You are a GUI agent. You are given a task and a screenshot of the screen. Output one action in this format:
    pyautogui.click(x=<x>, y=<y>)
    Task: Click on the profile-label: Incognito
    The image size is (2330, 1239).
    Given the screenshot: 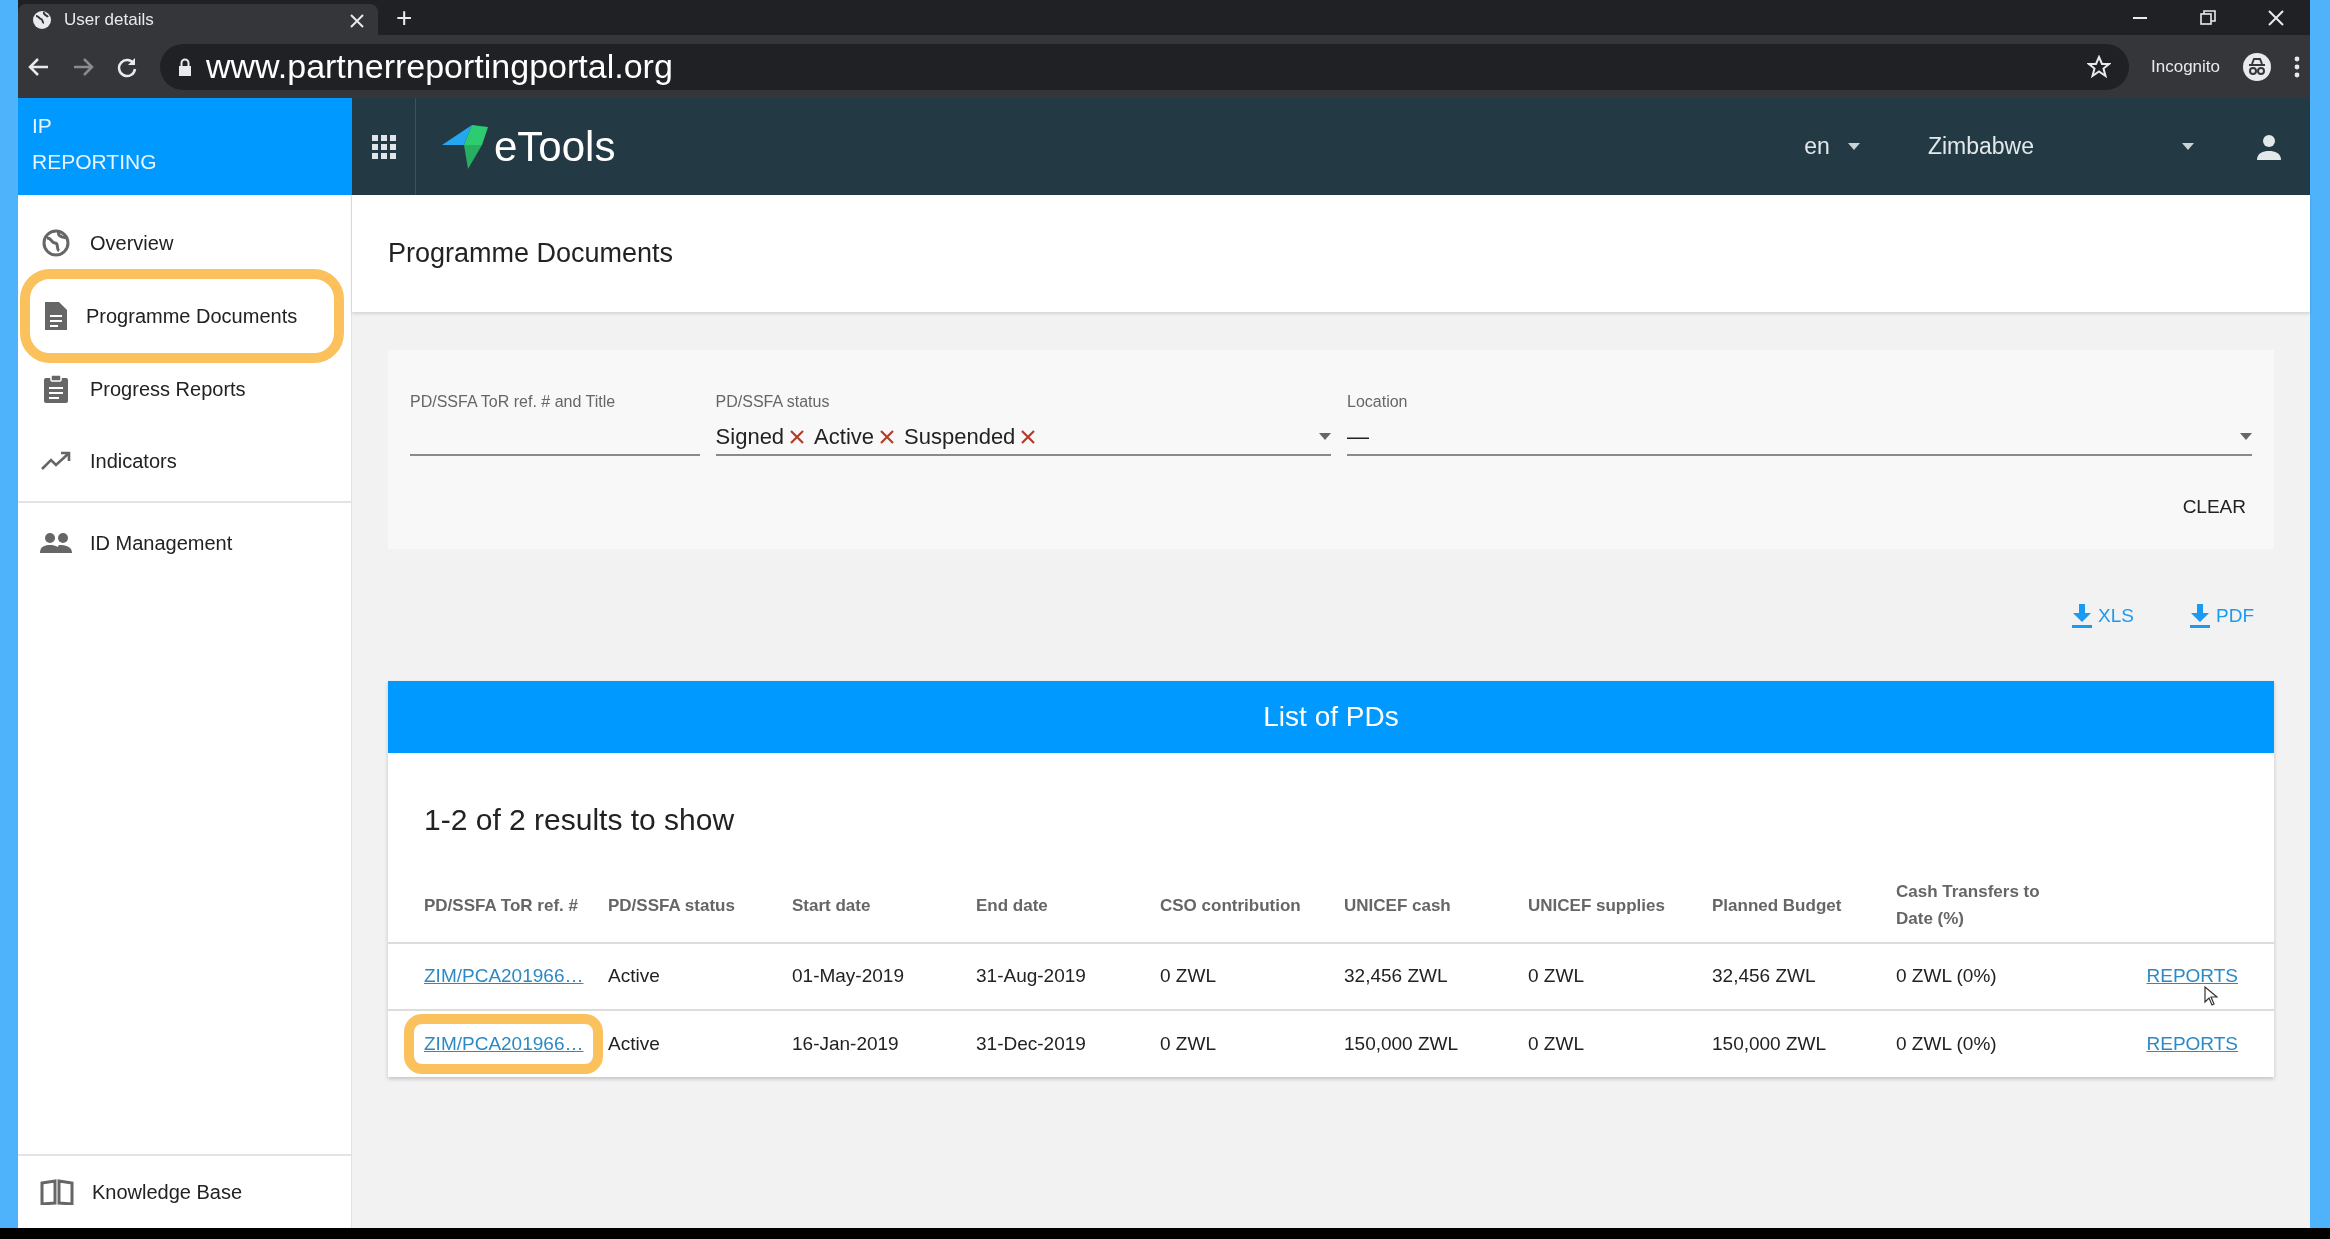 What is the action you would take?
    pyautogui.click(x=2185, y=66)
    